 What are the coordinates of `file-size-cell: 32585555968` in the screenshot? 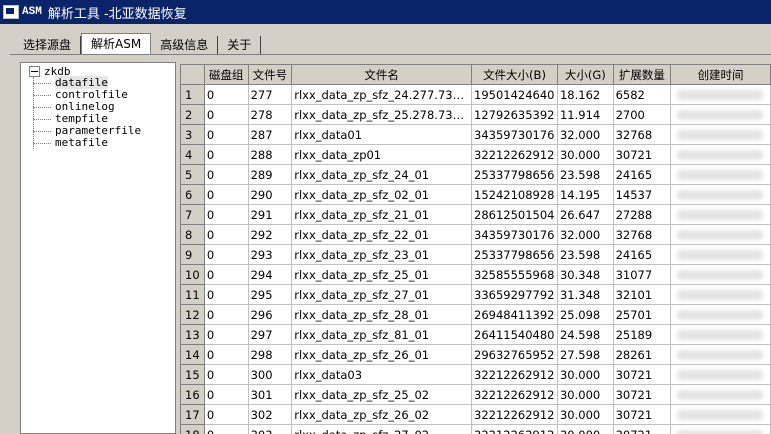 It's located at (514, 274).